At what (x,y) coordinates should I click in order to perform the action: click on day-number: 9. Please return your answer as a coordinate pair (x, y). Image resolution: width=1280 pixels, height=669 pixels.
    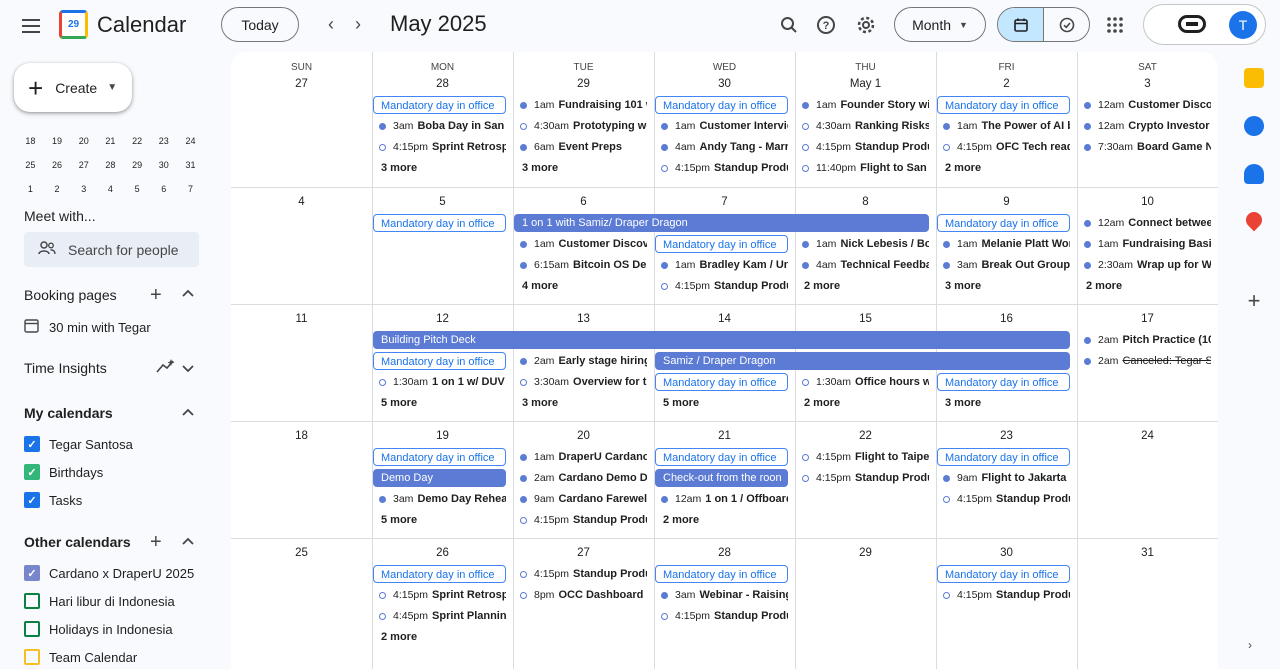
    Looking at the image, I should click on (1006, 202).